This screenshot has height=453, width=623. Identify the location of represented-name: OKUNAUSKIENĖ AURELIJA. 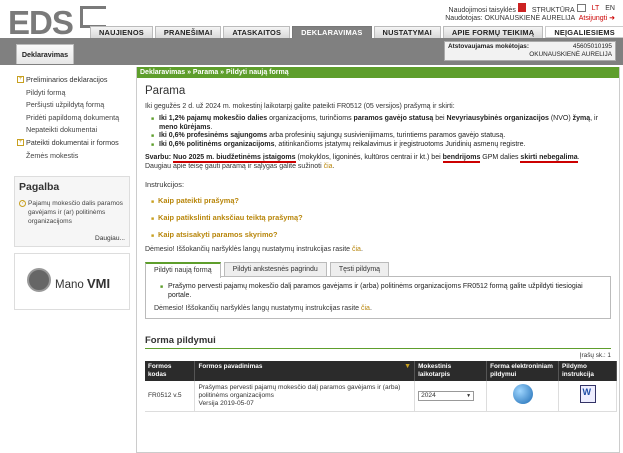
(570, 54).